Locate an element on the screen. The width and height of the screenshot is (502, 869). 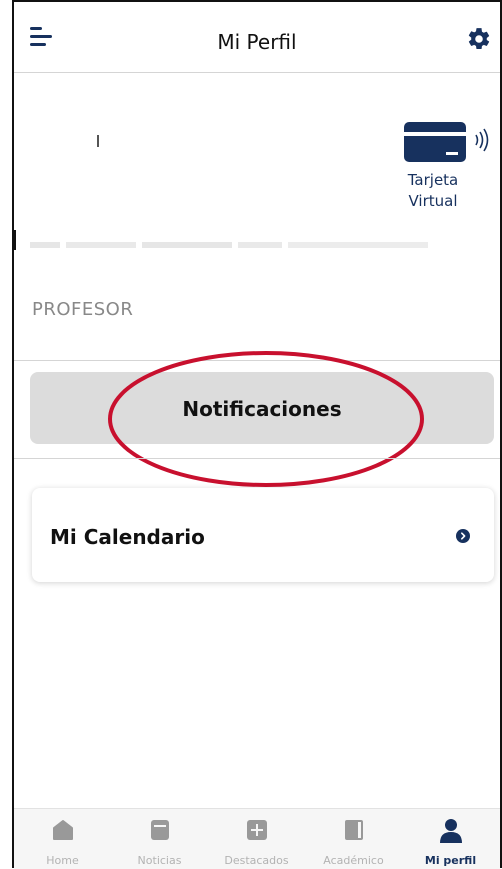
app-header: Mi Perfil is located at coordinates (257, 37).